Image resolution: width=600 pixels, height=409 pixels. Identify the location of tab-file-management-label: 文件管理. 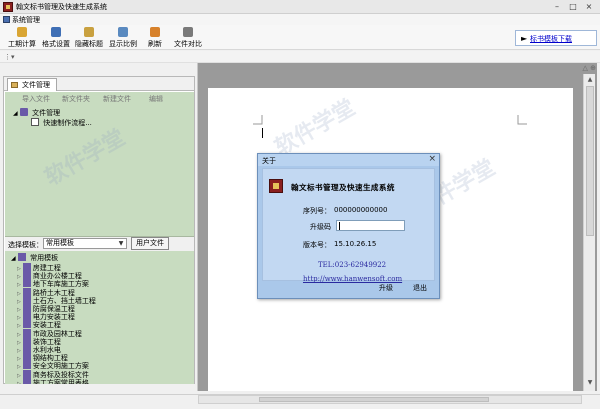
(36, 85).